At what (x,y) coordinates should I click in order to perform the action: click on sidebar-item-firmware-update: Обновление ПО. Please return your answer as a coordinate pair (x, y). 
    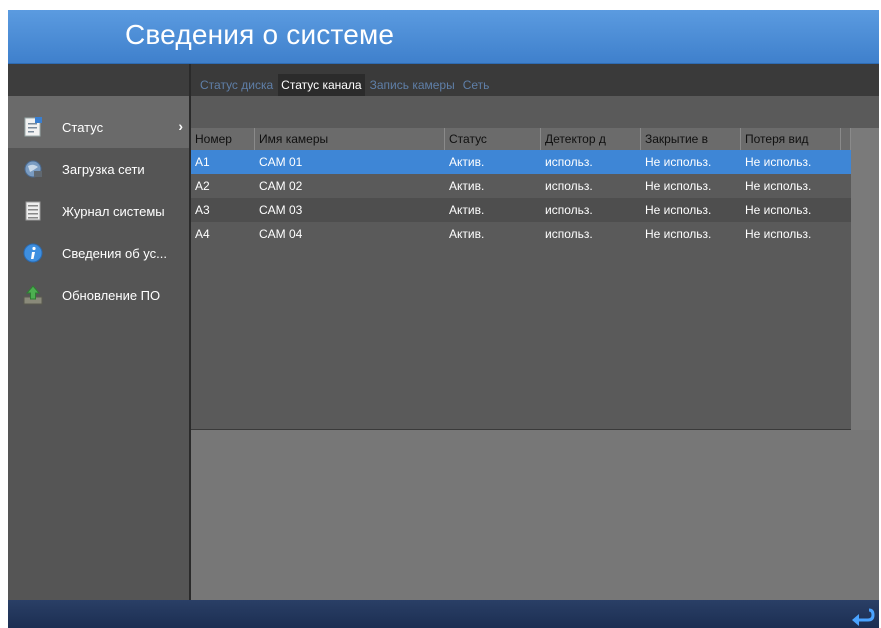
    Looking at the image, I should click on (98, 295).